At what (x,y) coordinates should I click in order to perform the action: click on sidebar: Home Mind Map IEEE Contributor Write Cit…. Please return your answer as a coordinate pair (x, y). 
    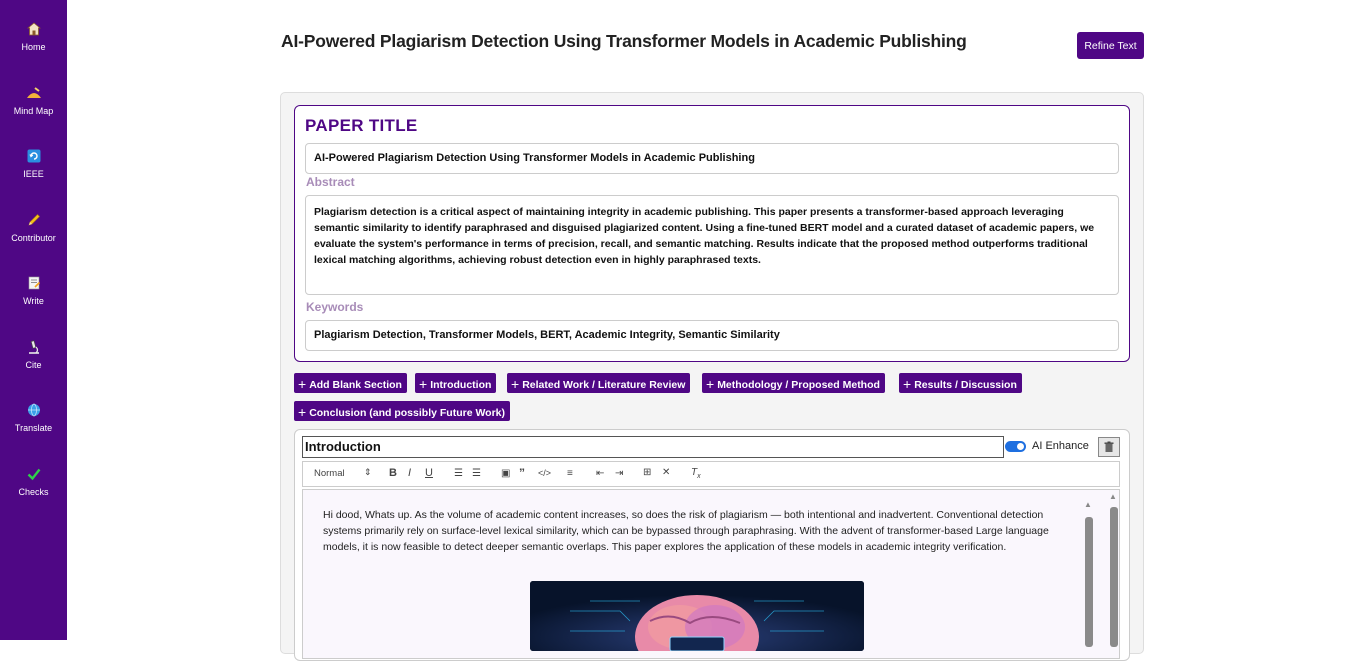
    Looking at the image, I should click on (33, 320).